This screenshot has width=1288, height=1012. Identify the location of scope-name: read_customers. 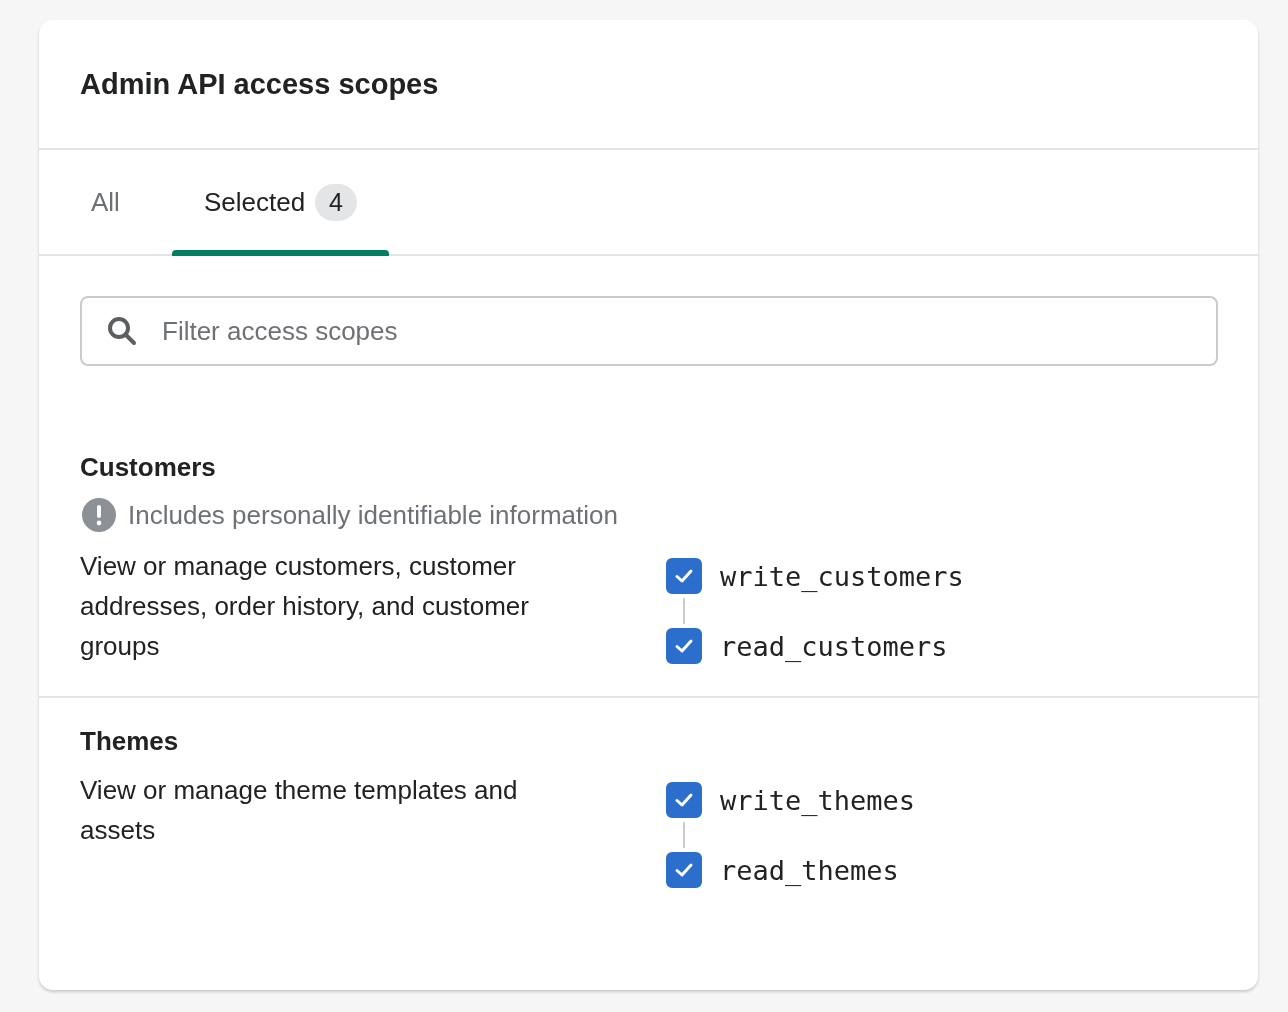
(834, 646).